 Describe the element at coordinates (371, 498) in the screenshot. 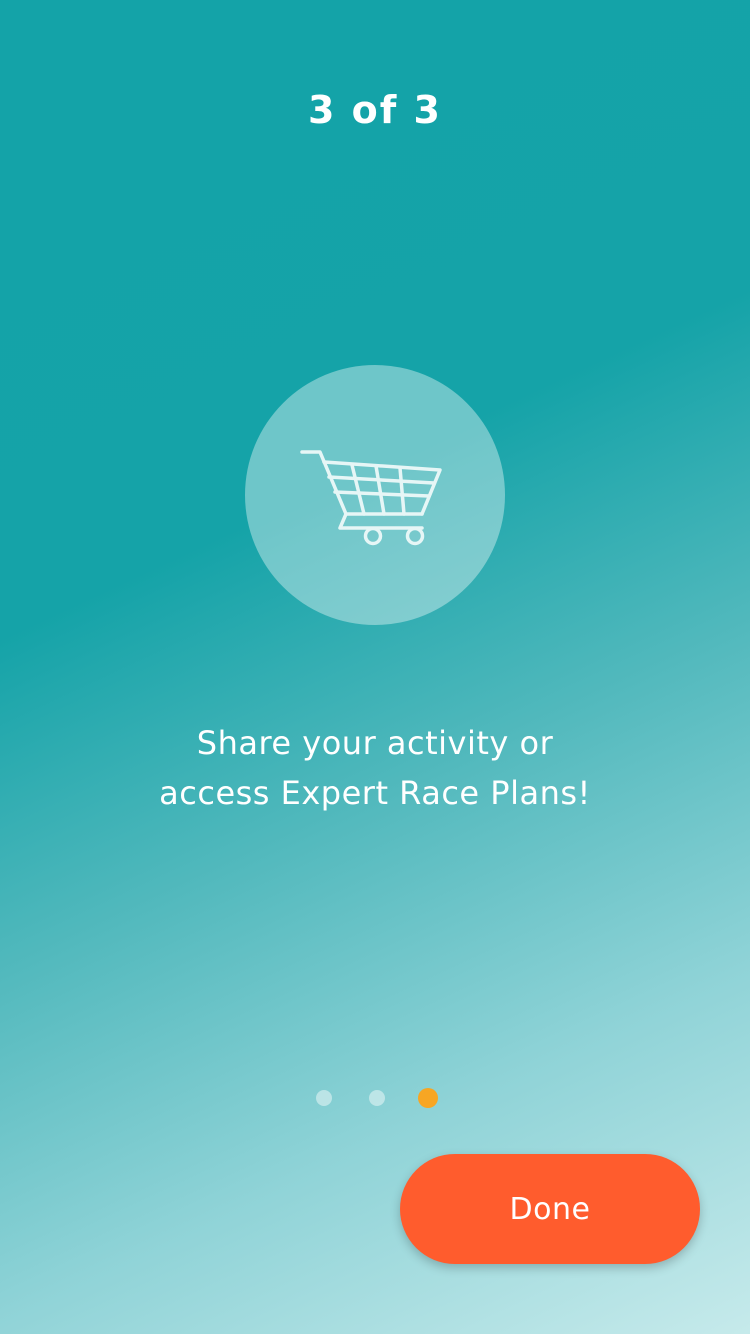

I see `shopping-cart-icon` at that location.